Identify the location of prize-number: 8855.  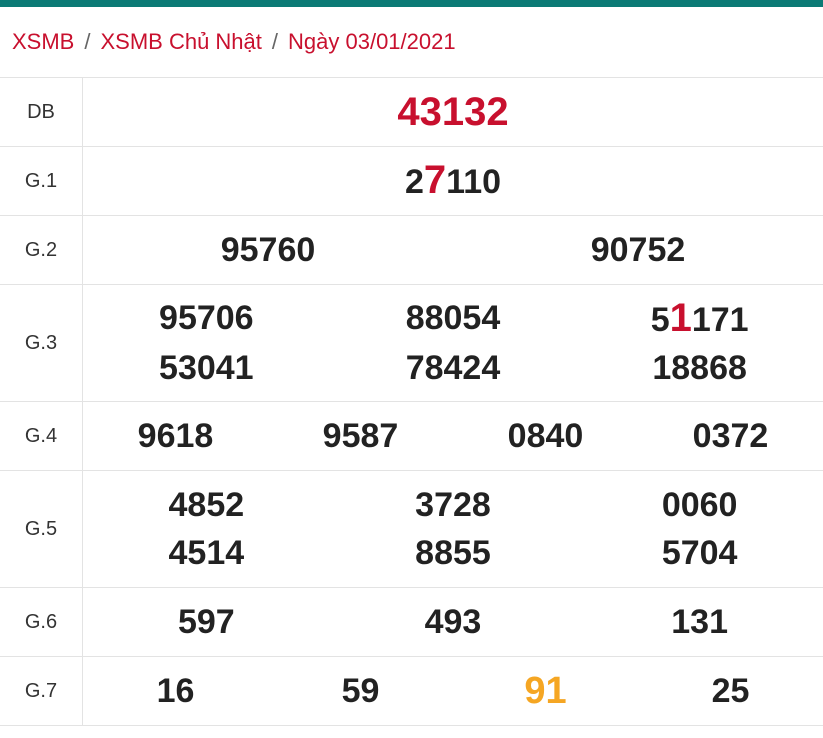
(453, 553).